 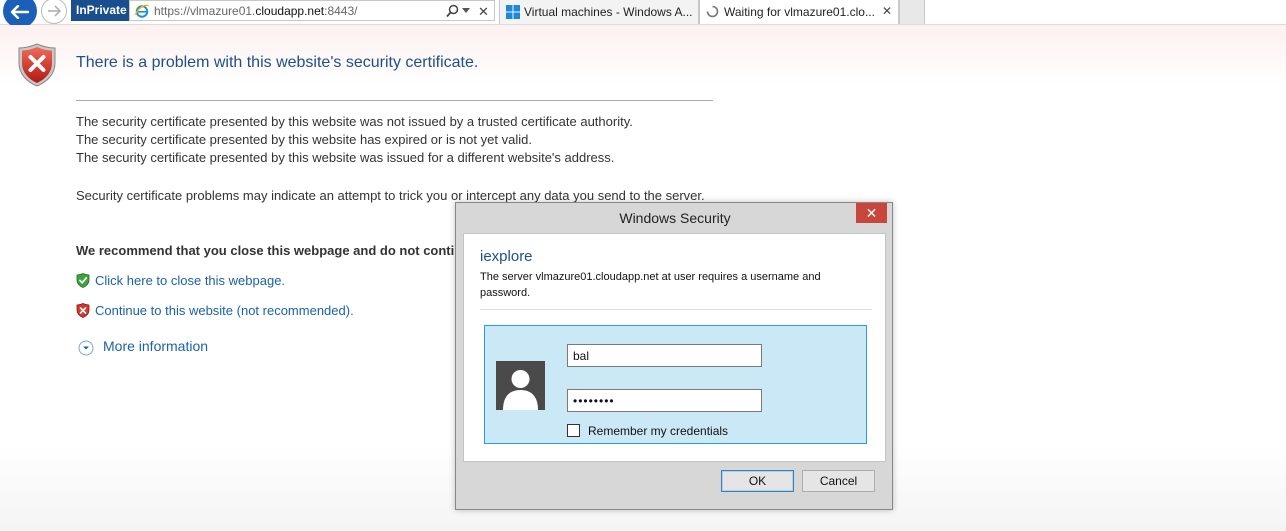 I want to click on dialog-close-button: ✕, so click(x=871, y=213).